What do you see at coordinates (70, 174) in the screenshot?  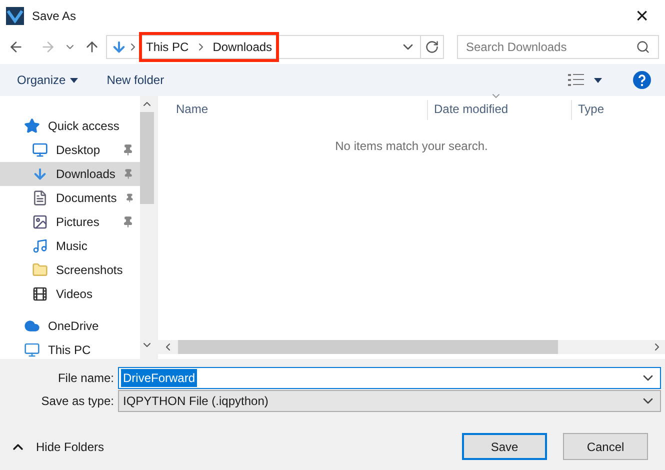 I see `sidebar-item: Downloads` at bounding box center [70, 174].